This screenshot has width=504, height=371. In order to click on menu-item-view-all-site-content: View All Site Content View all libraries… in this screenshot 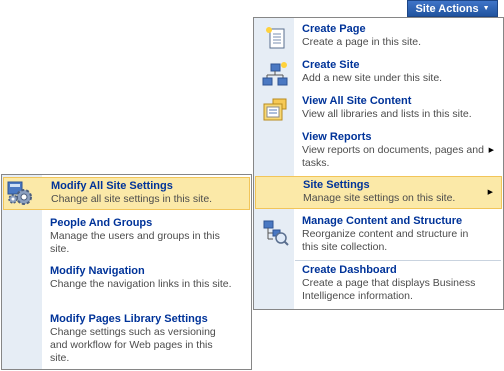, I will do `click(378, 110)`.